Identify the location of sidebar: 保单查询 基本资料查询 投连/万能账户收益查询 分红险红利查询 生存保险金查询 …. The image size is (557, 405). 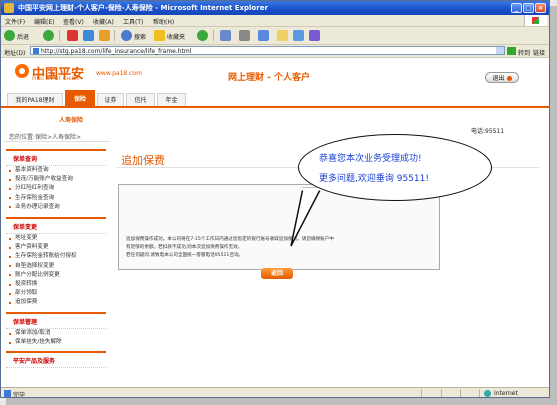
(56, 268).